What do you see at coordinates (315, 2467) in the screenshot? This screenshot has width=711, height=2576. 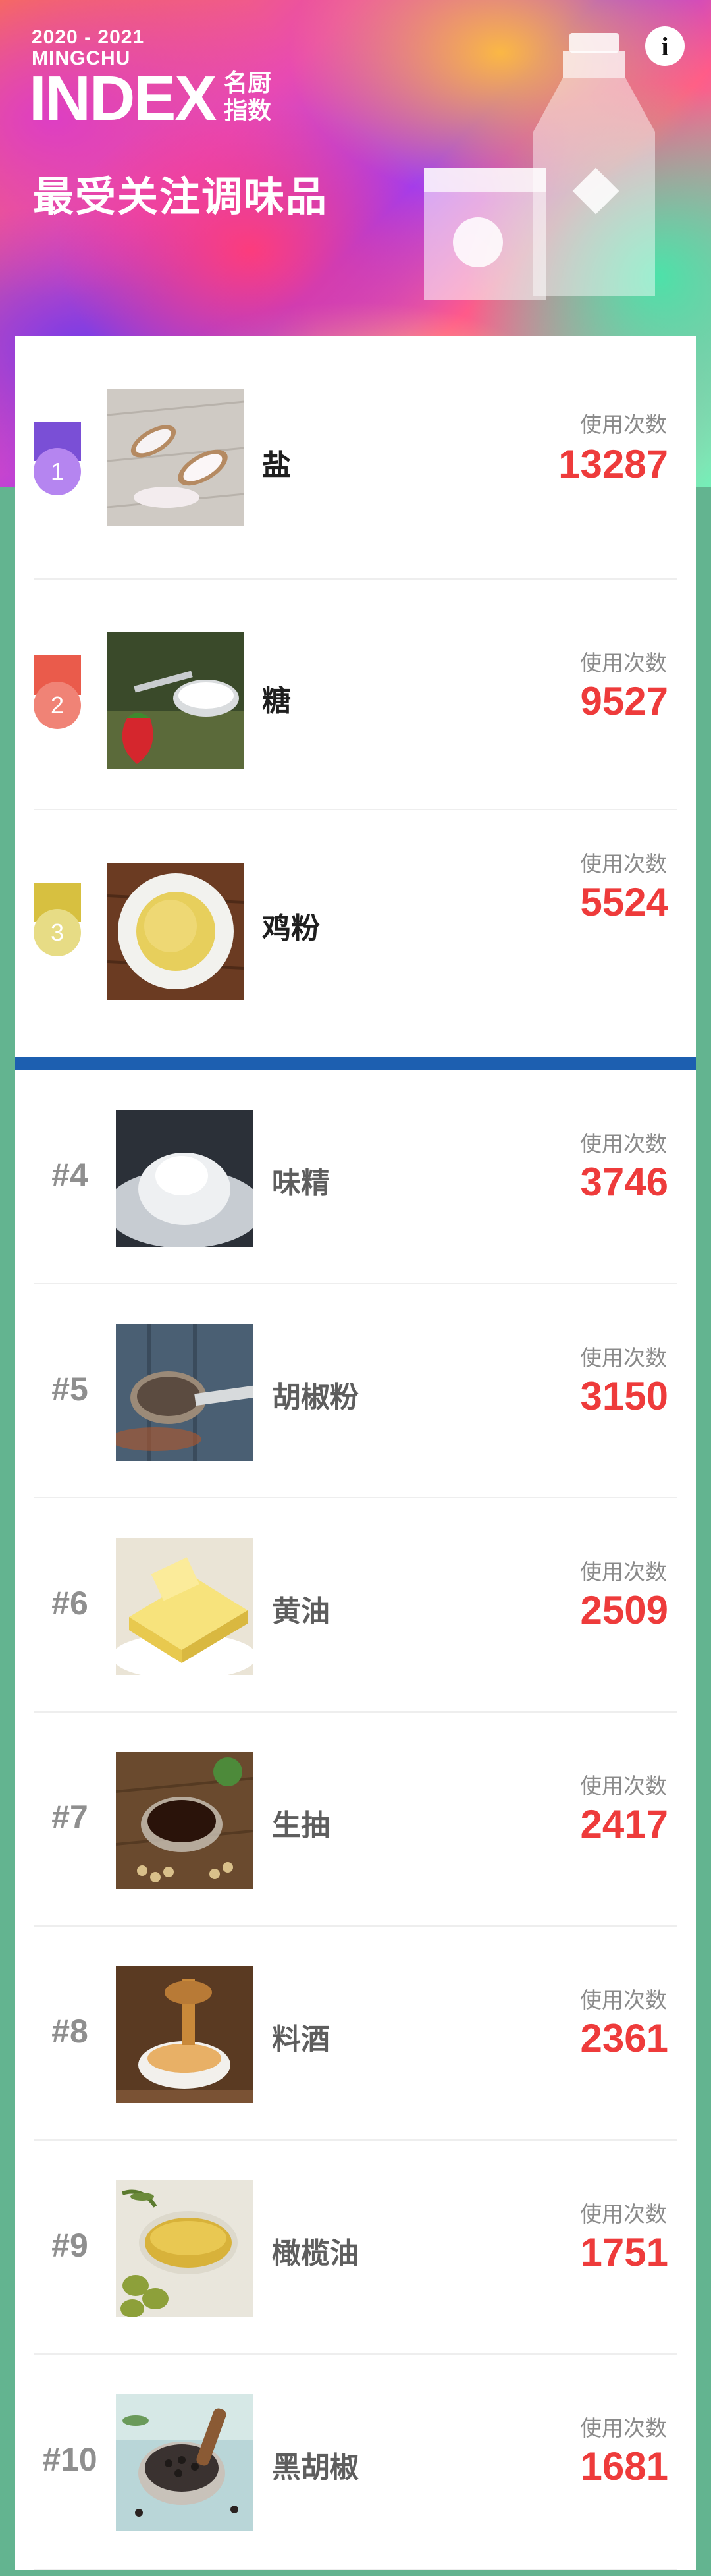 I see `item-name: 黑胡椒` at bounding box center [315, 2467].